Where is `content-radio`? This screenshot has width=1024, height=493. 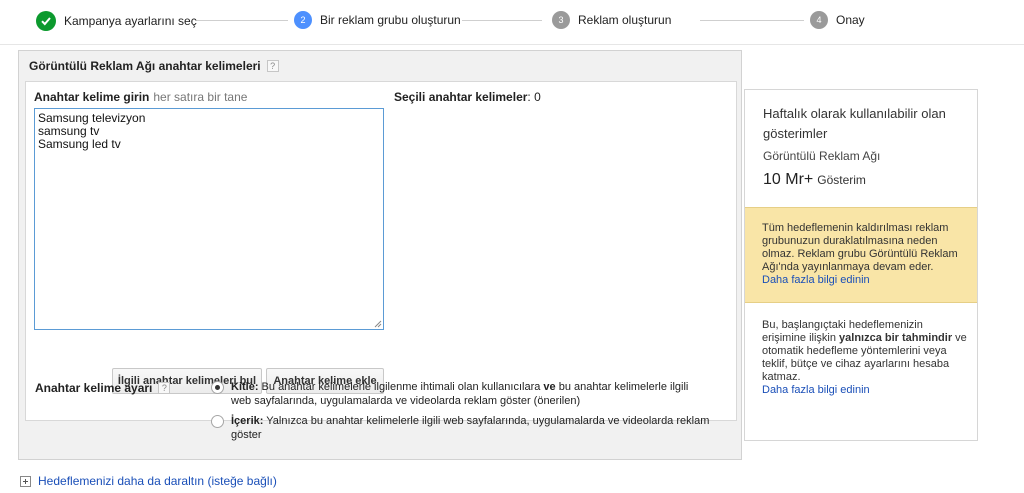
content-radio is located at coordinates (217, 421).